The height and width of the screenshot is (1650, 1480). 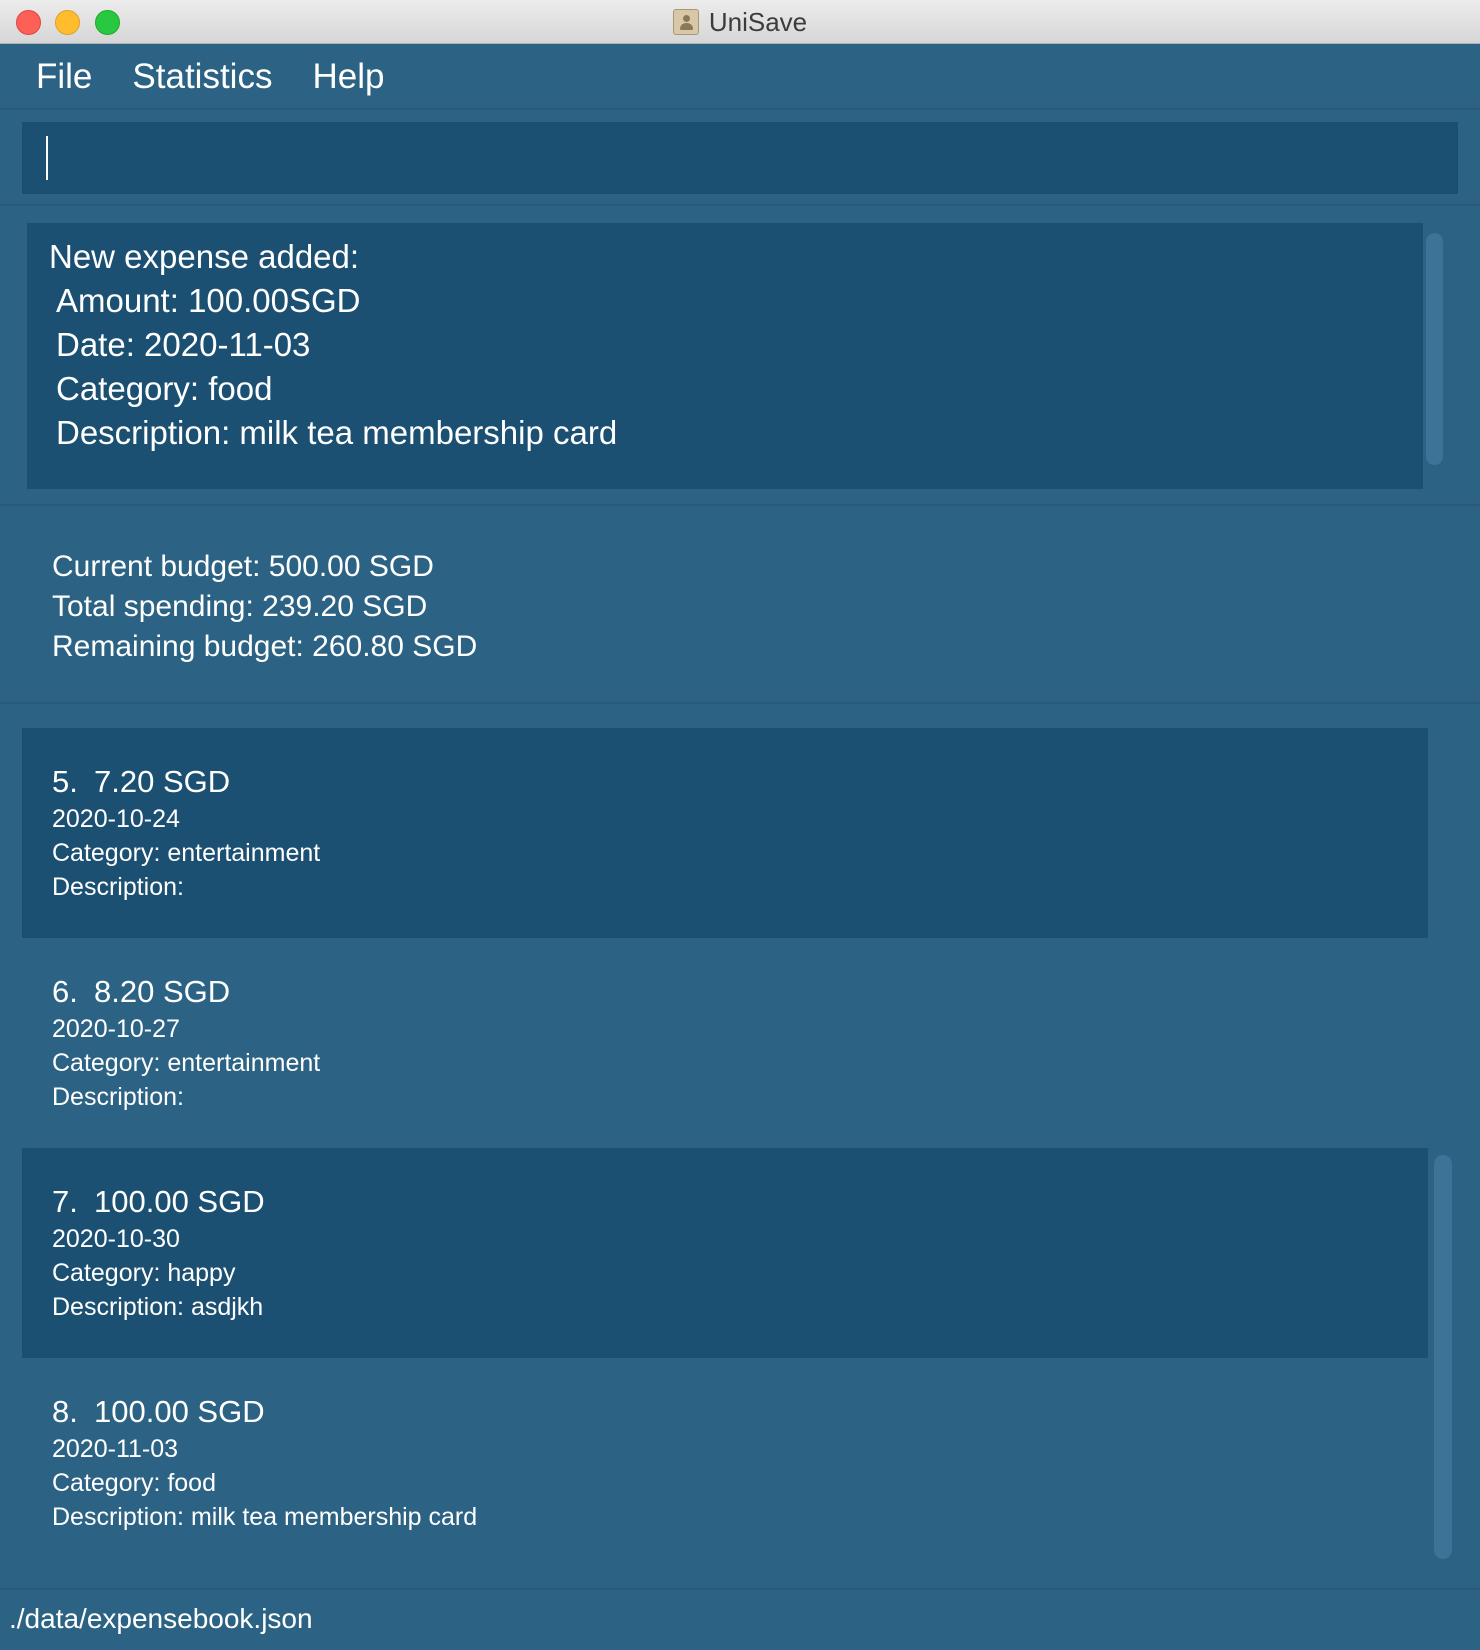 What do you see at coordinates (265, 646) in the screenshot?
I see `remaining-budget: Remaining budget: 260.80 SGD` at bounding box center [265, 646].